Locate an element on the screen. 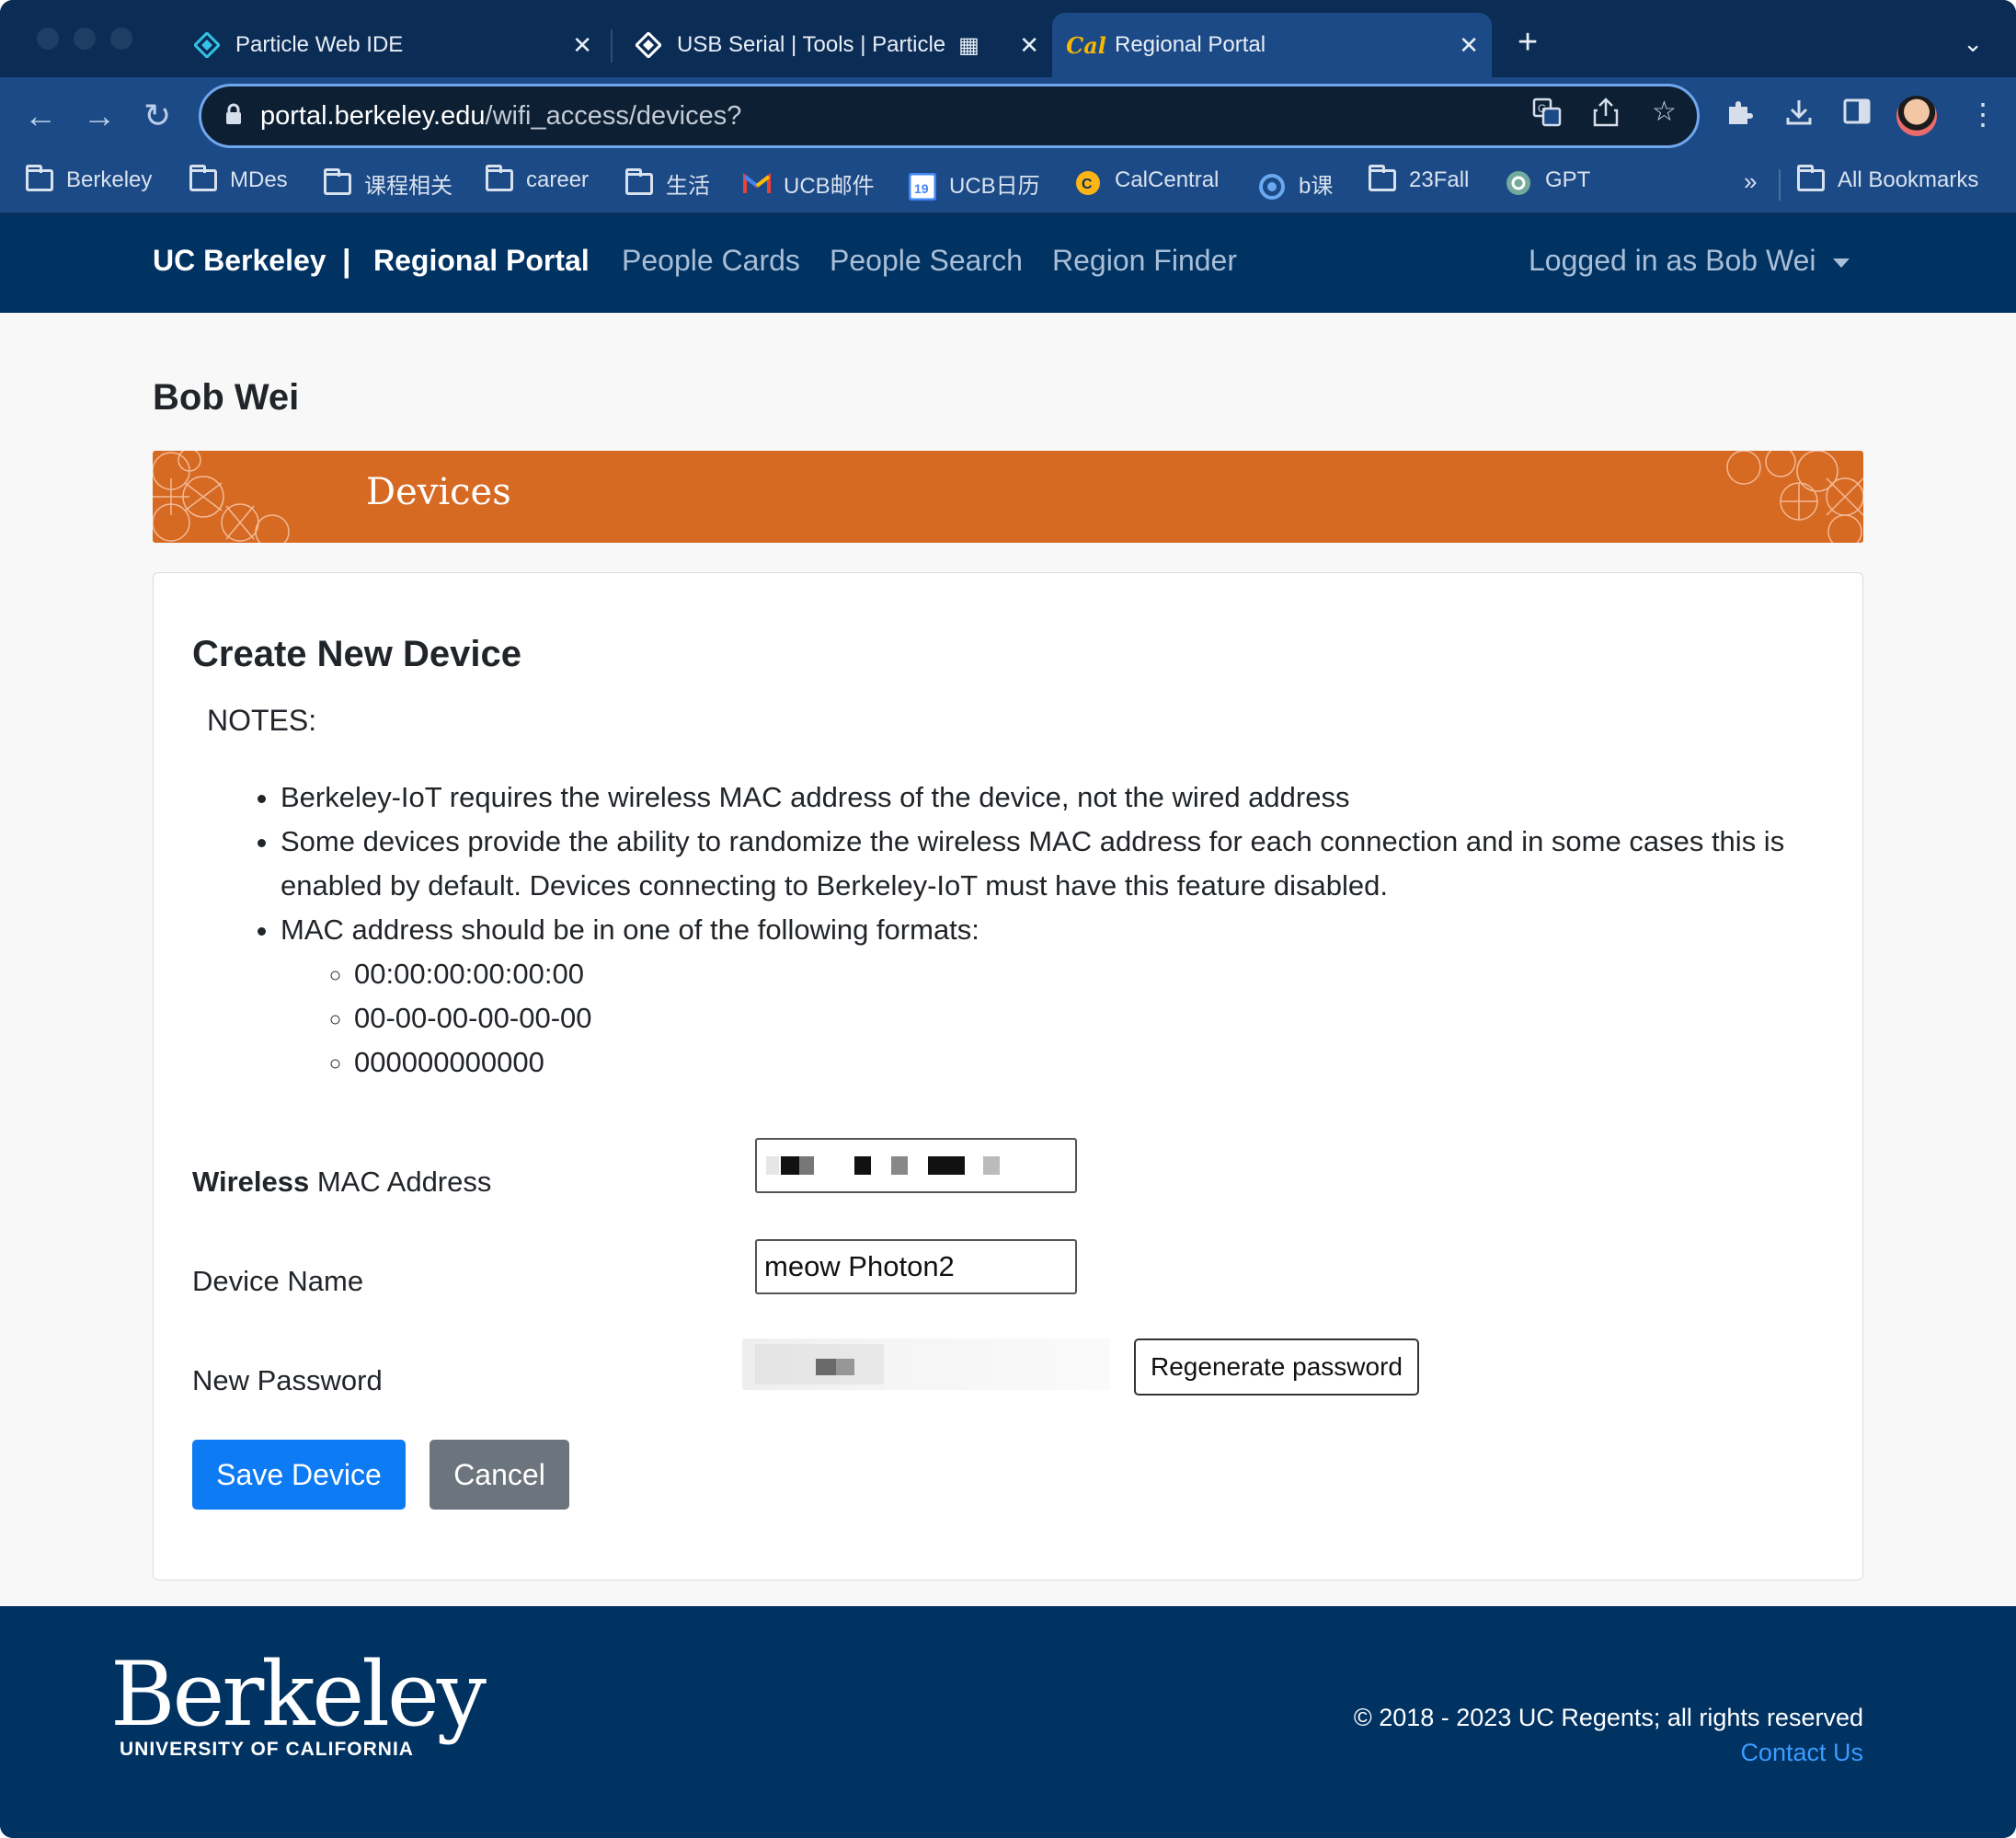  bookmark-label: MDes is located at coordinates (259, 179).